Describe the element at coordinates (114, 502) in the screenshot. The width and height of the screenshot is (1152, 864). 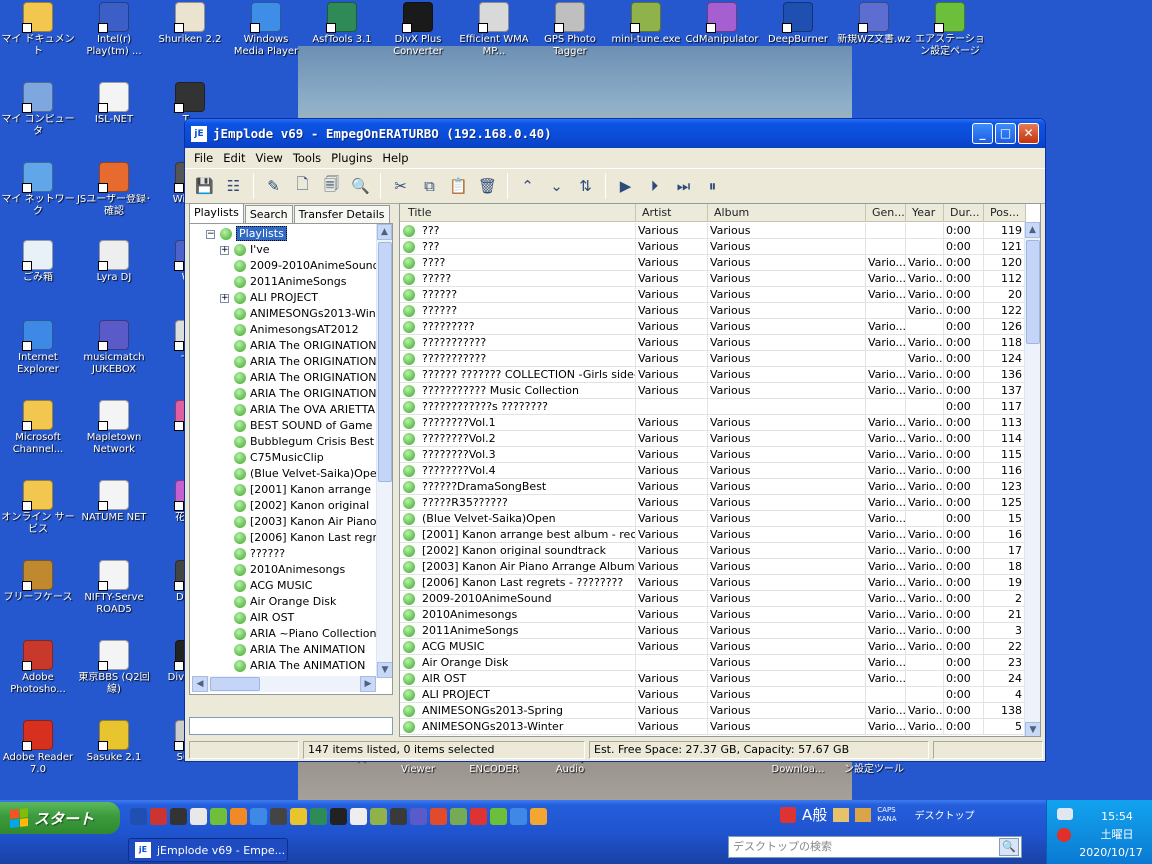
I see `desktop-icon: NATUME NET` at that location.